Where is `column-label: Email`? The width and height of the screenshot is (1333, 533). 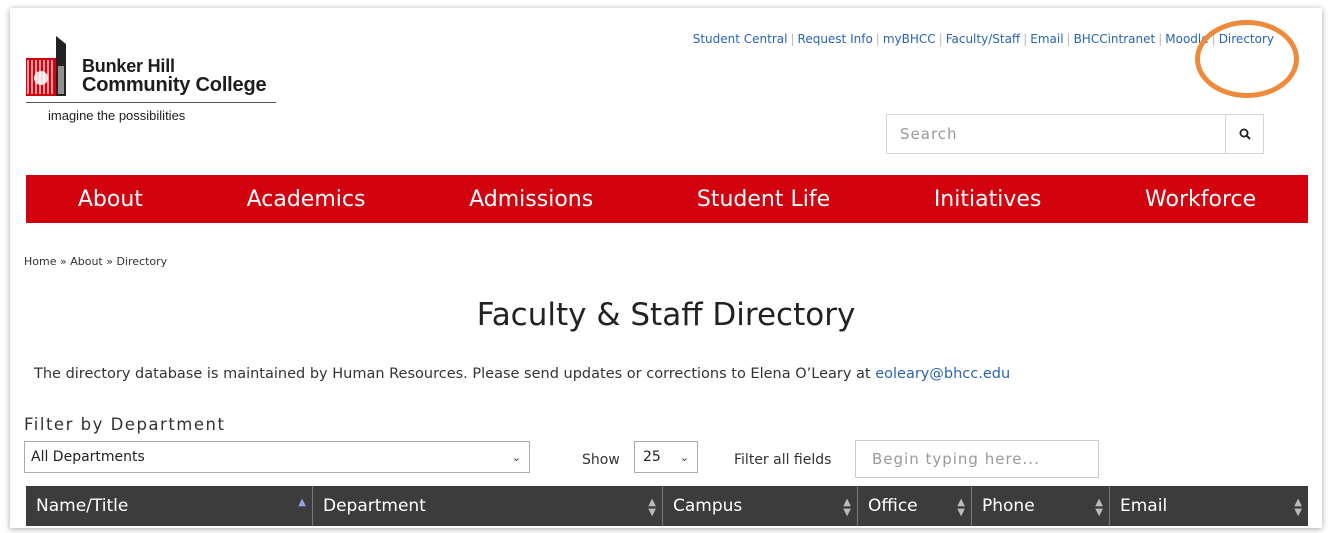
column-label: Email is located at coordinates (1144, 506).